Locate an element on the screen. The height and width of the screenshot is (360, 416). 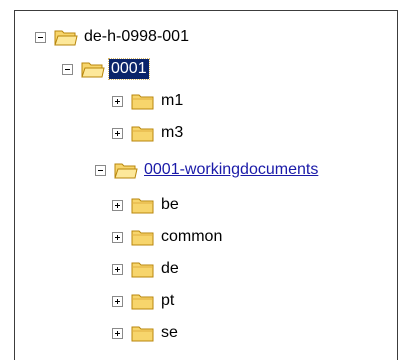
tree-node-de: de is located at coordinates (146, 269).